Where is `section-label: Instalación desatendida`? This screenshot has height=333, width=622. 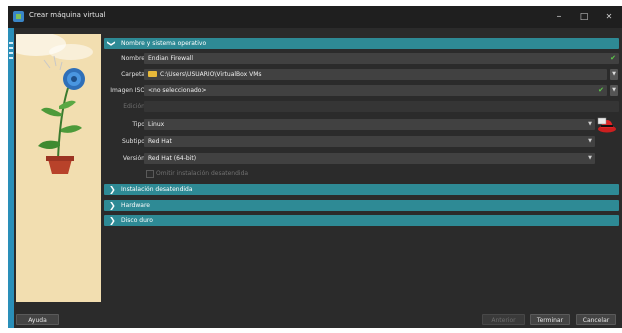 section-label: Instalación desatendida is located at coordinates (157, 189).